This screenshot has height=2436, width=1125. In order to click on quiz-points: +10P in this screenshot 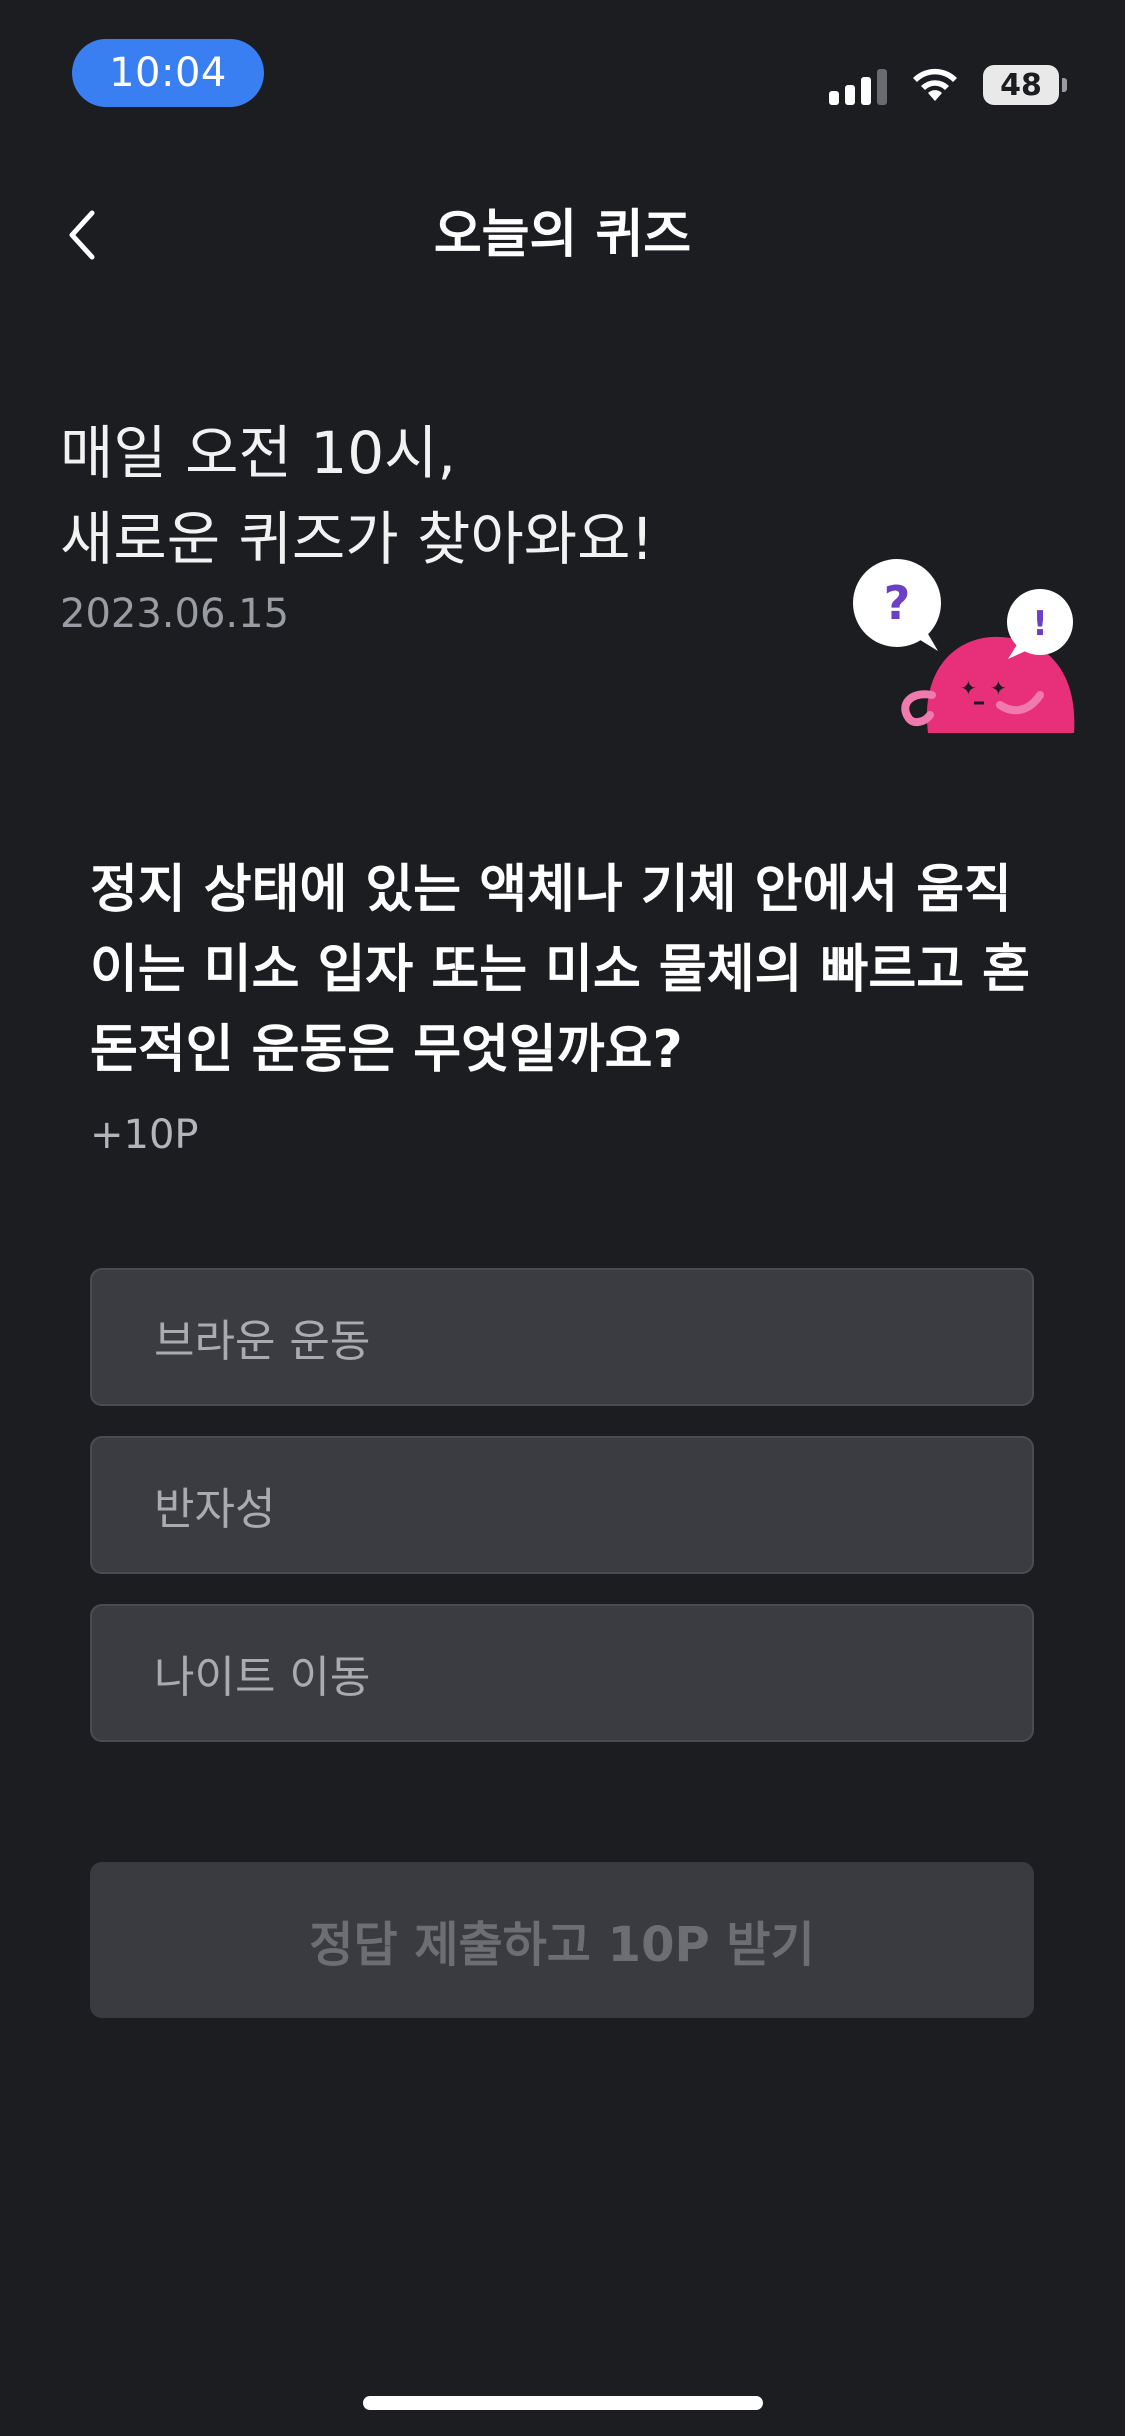, I will do `click(144, 1135)`.